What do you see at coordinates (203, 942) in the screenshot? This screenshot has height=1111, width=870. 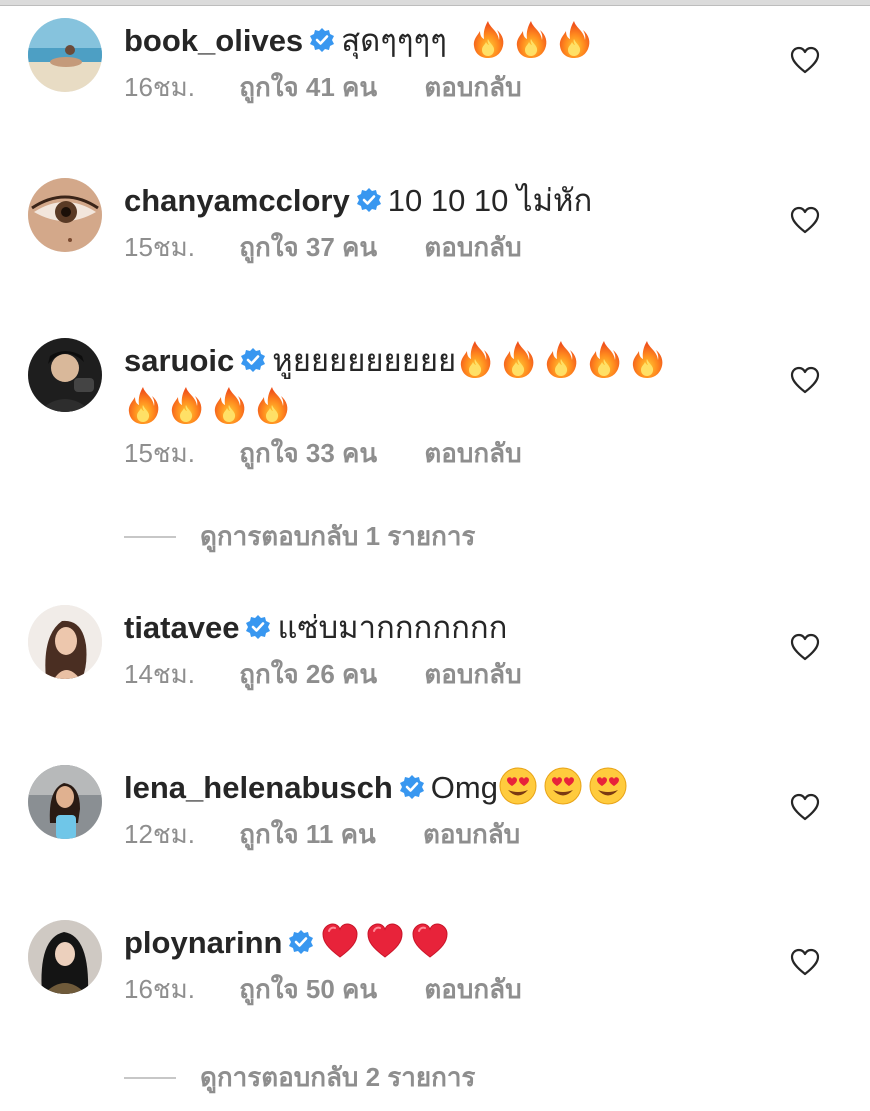 I see `comment-username: ploynarinn` at bounding box center [203, 942].